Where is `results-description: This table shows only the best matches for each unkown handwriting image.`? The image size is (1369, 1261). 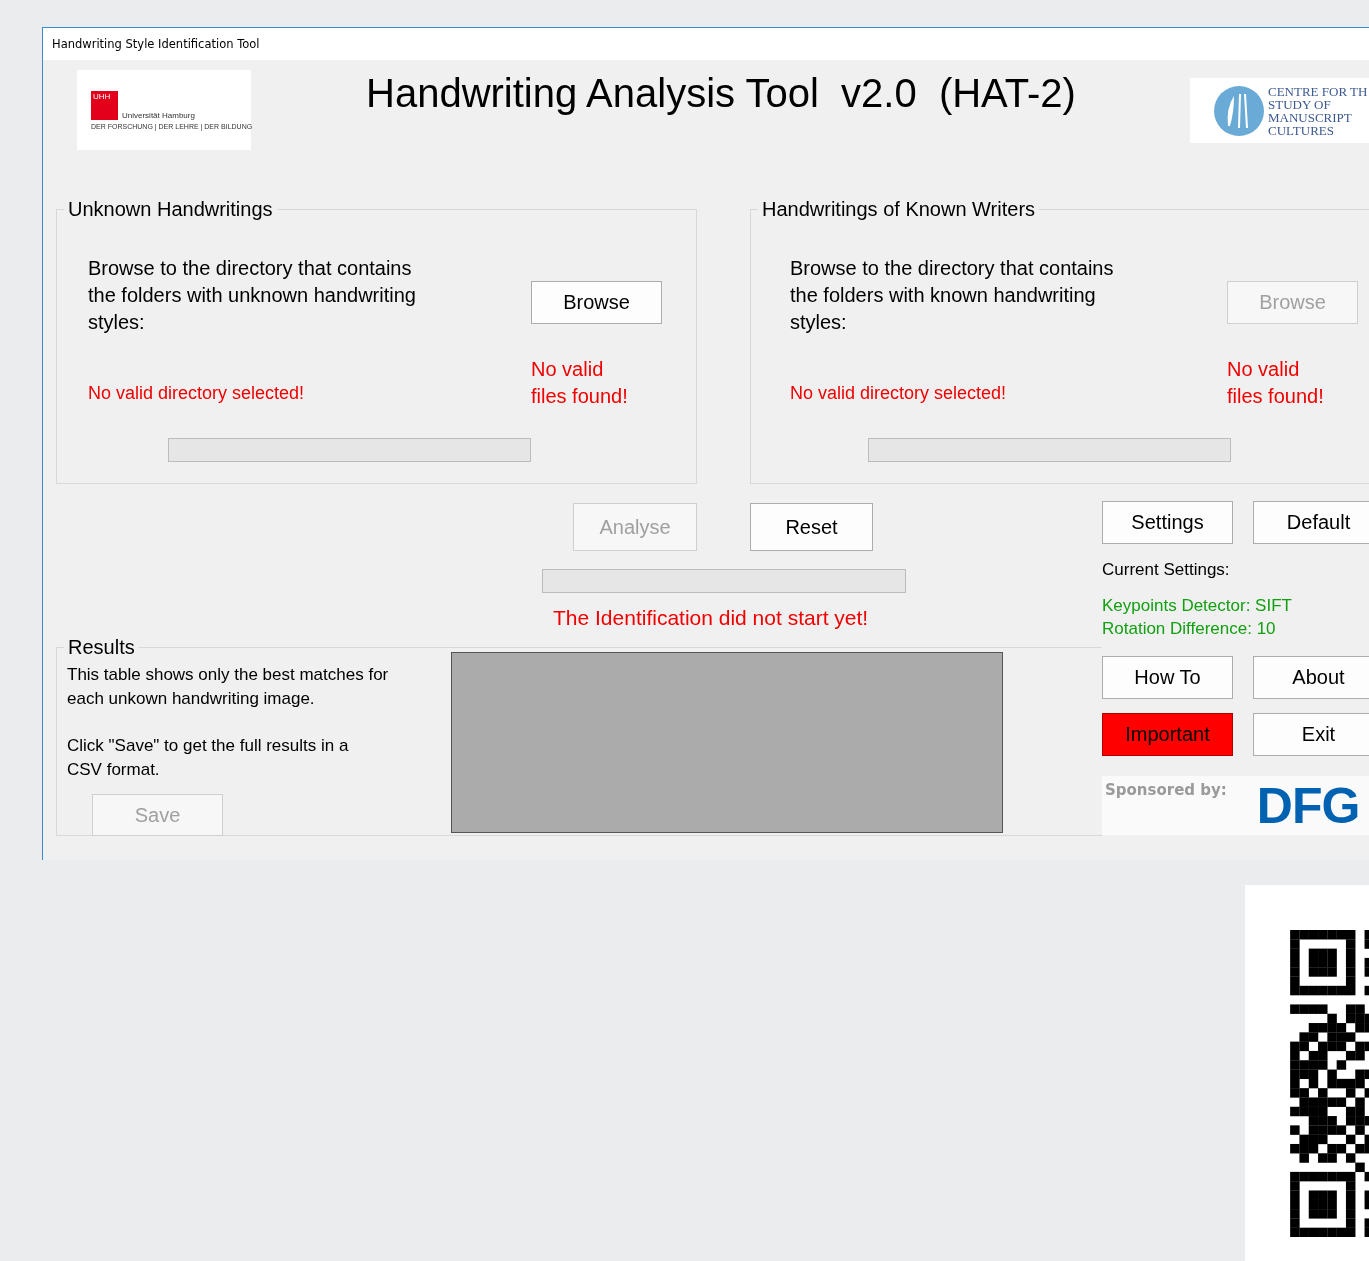 results-description: This table shows only the best matches for each unkown handwriting image. is located at coordinates (228, 687).